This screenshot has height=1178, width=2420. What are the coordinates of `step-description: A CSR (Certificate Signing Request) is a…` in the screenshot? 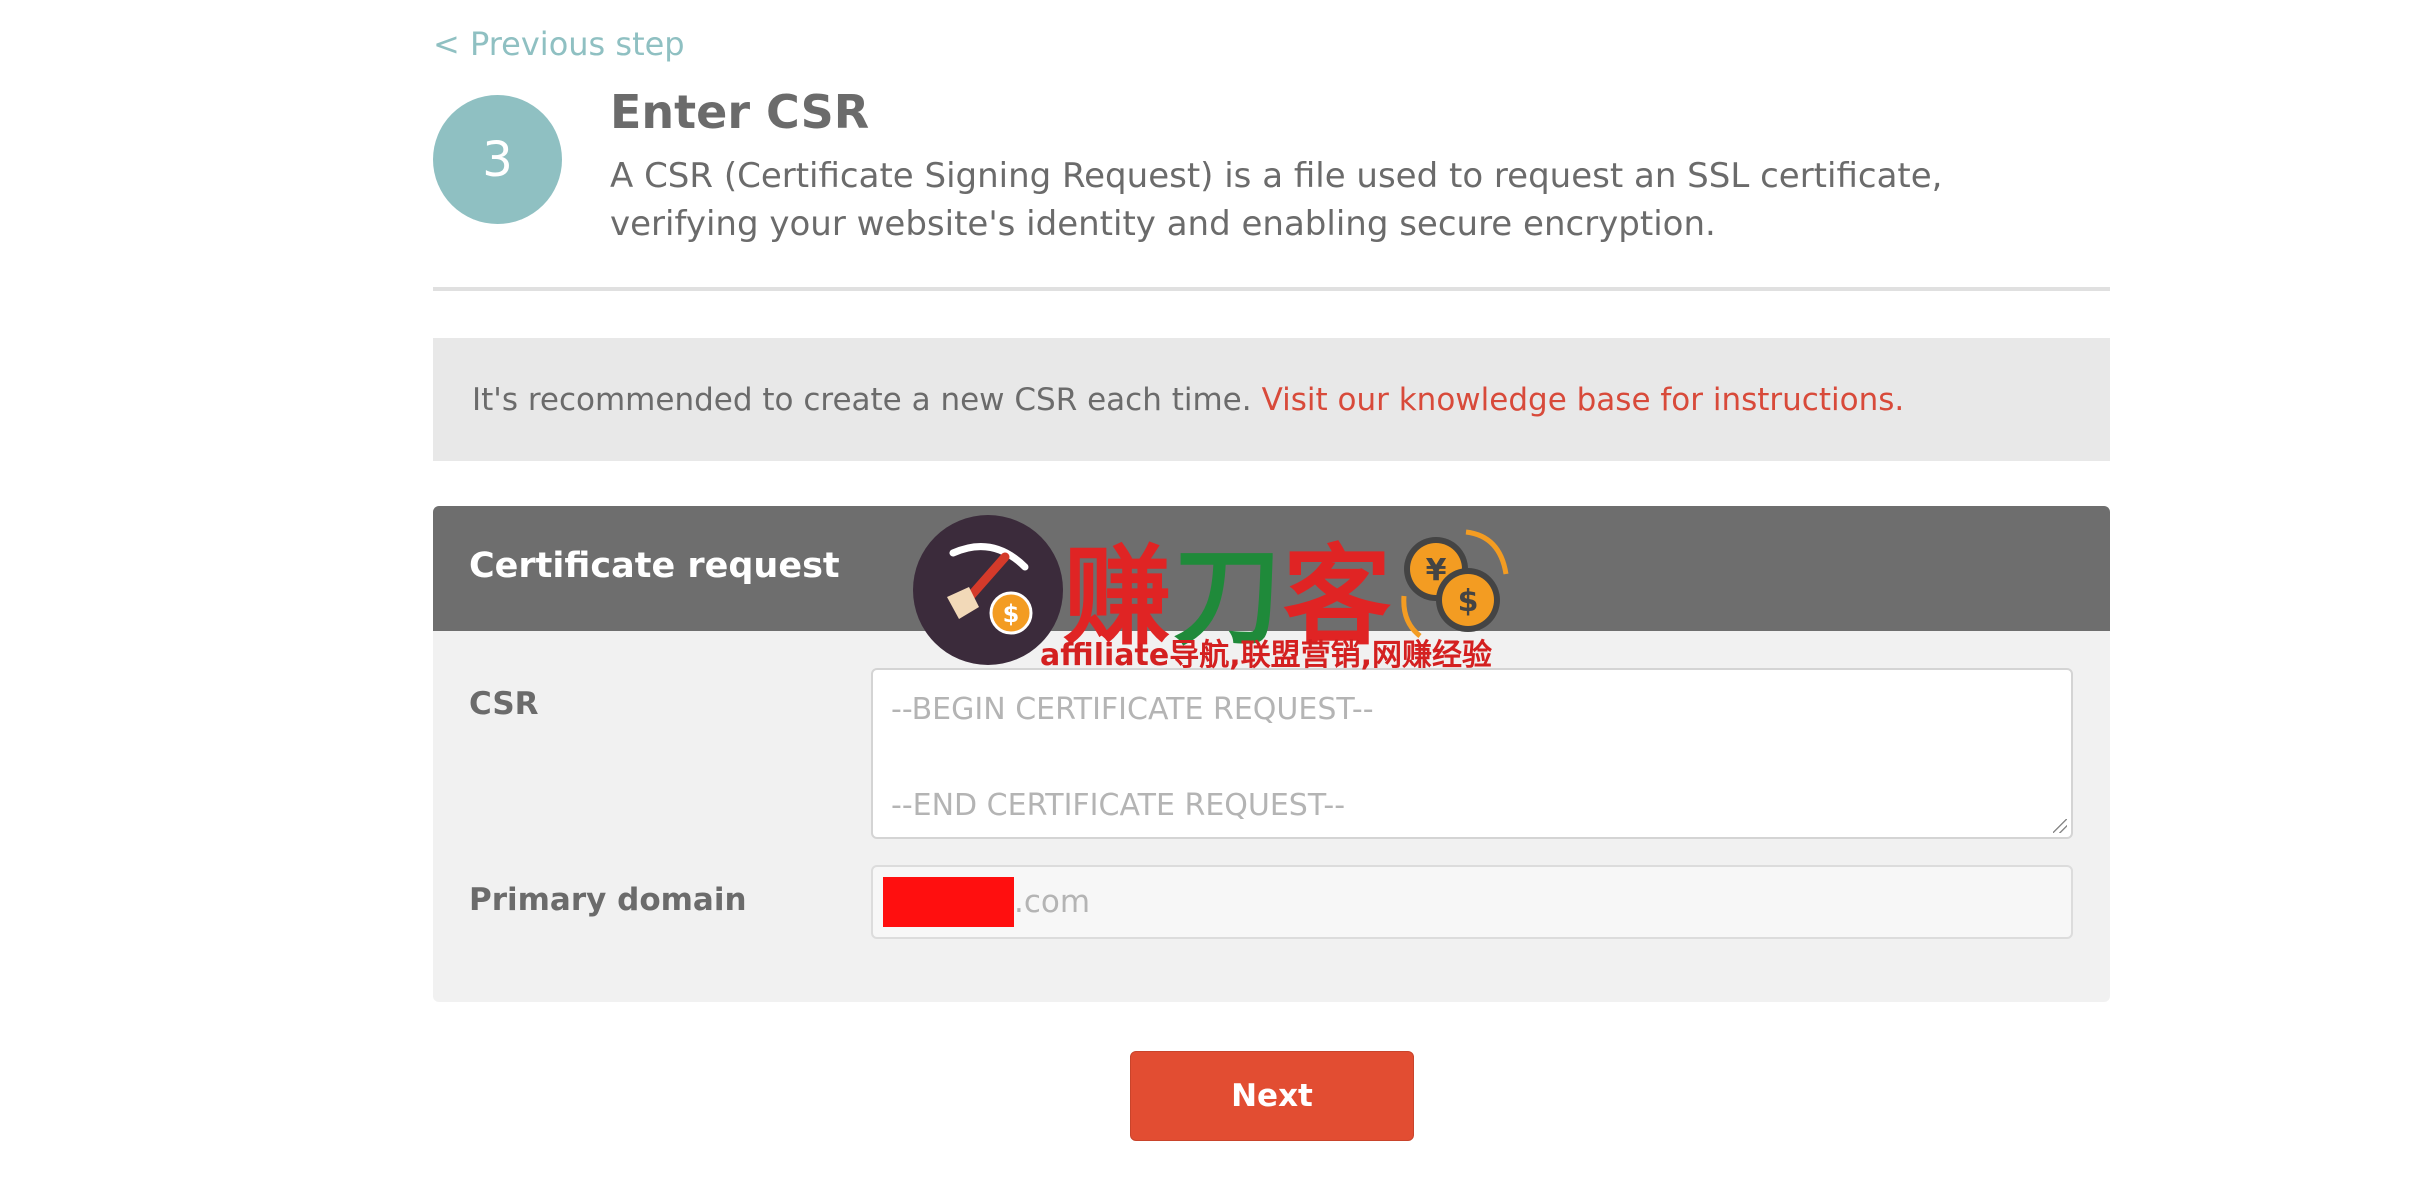 It's located at (1276, 200).